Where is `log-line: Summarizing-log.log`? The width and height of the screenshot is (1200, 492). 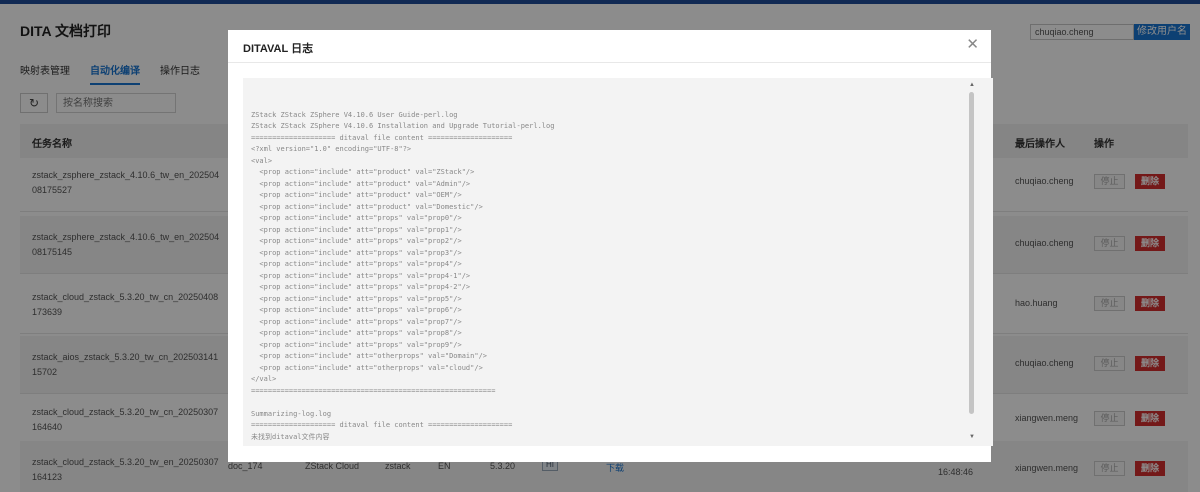 log-line: Summarizing-log.log is located at coordinates (291, 413).